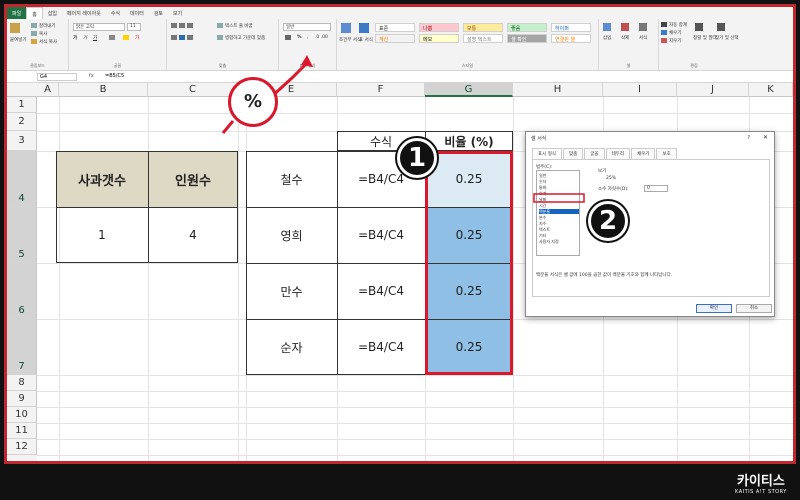  Describe the element at coordinates (228, 127) in the screenshot. I see `percent-arrow-tail` at that location.